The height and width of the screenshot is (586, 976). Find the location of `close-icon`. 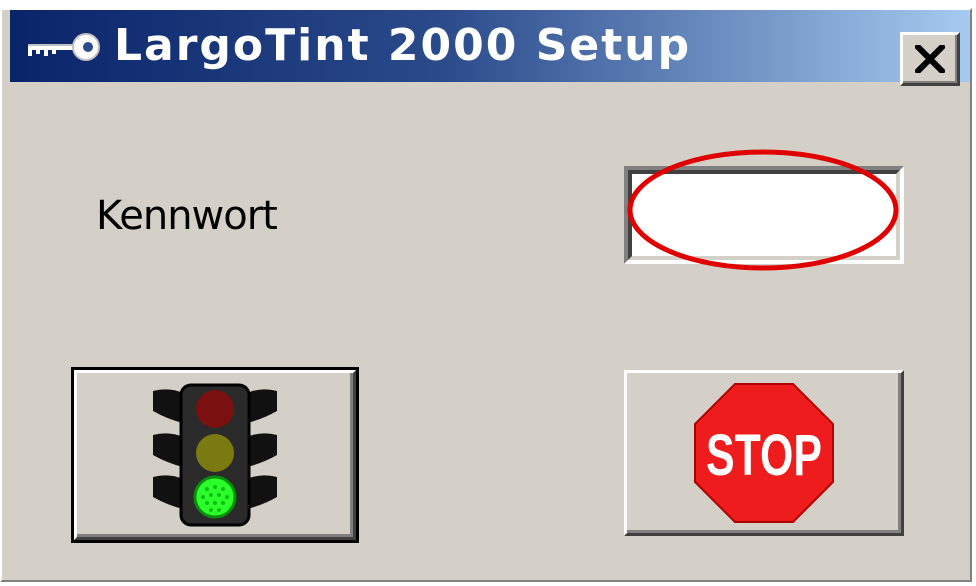

close-icon is located at coordinates (930, 59).